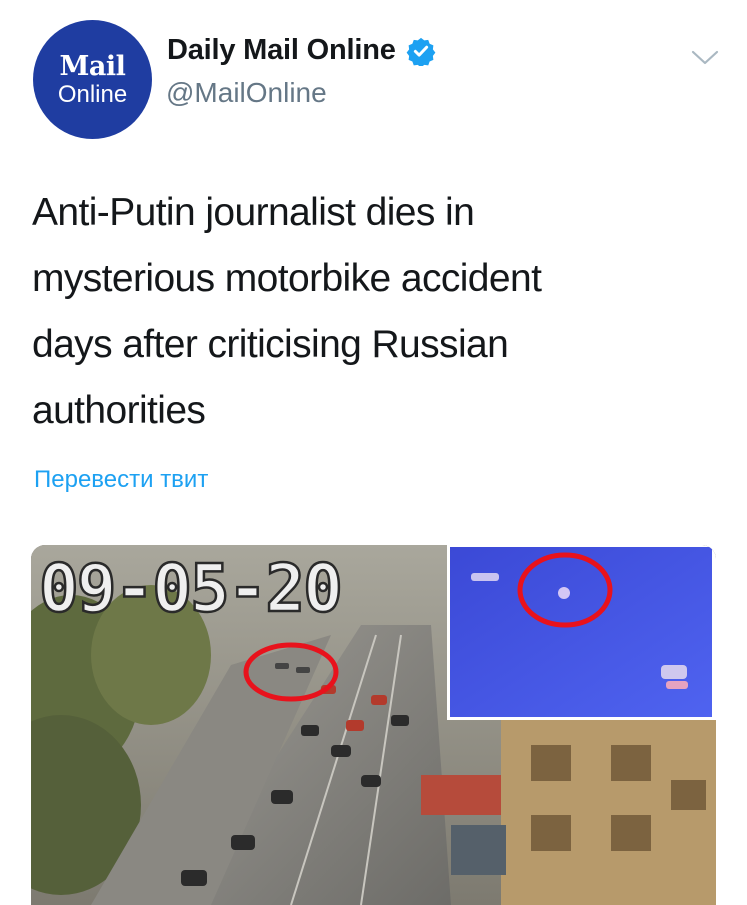 The height and width of the screenshot is (905, 747). I want to click on zoom-inset, so click(581, 632).